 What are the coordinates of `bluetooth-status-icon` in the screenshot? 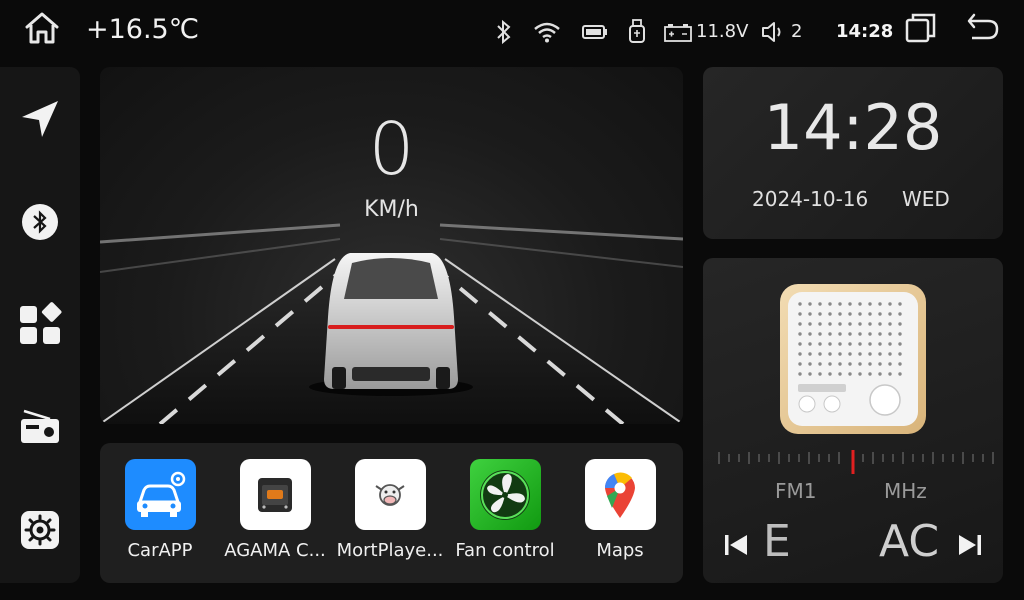 It's located at (504, 32).